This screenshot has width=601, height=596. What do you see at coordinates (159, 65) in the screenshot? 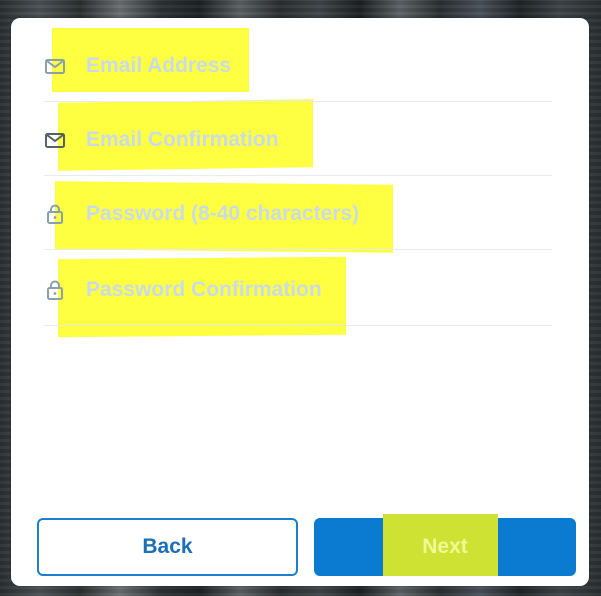
I see `email-address-placeholder: Email Address` at bounding box center [159, 65].